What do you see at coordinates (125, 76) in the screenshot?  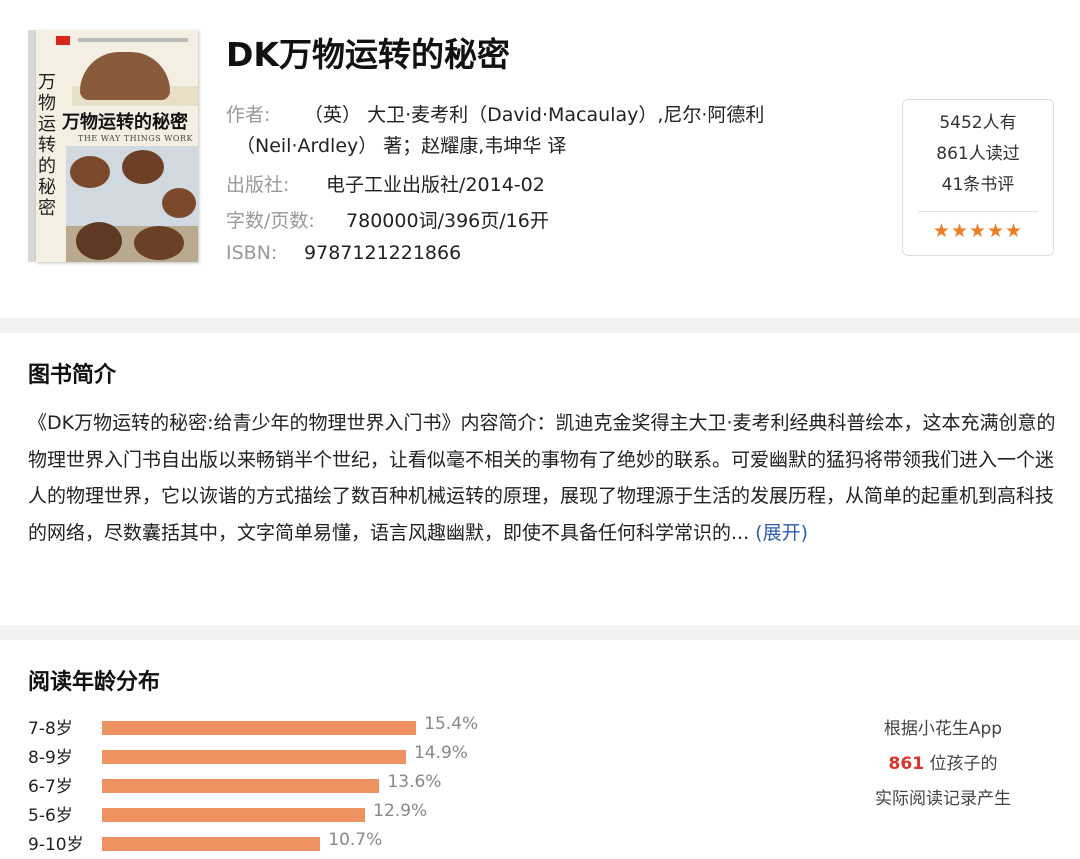 I see `cover-shell-illustration` at bounding box center [125, 76].